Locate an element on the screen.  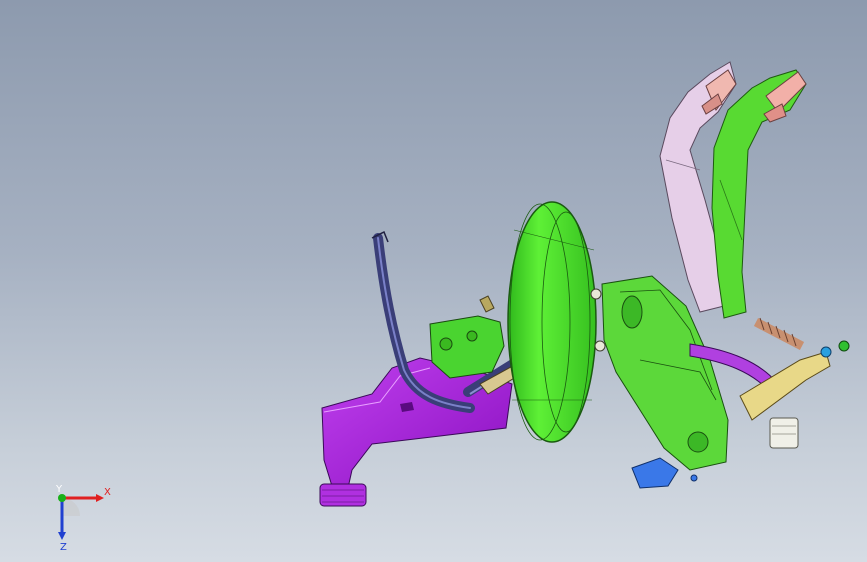
brake-pedal-arm is located at coordinates (759, 194).